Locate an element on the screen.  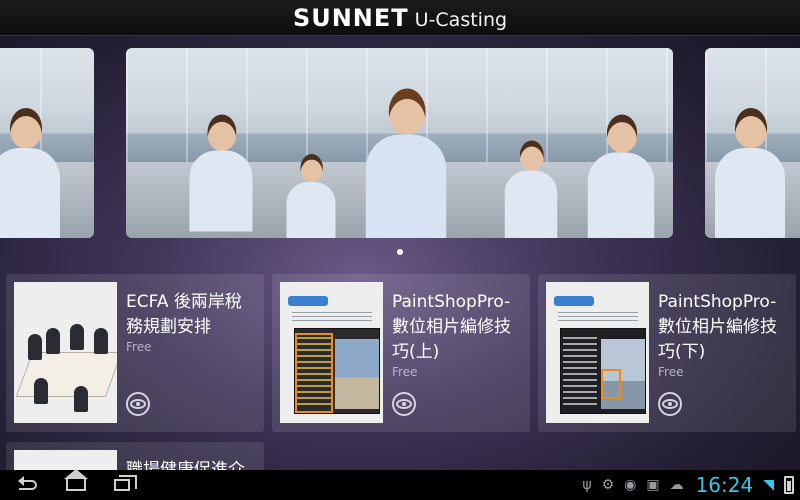
home-icon is located at coordinates (76, 480).